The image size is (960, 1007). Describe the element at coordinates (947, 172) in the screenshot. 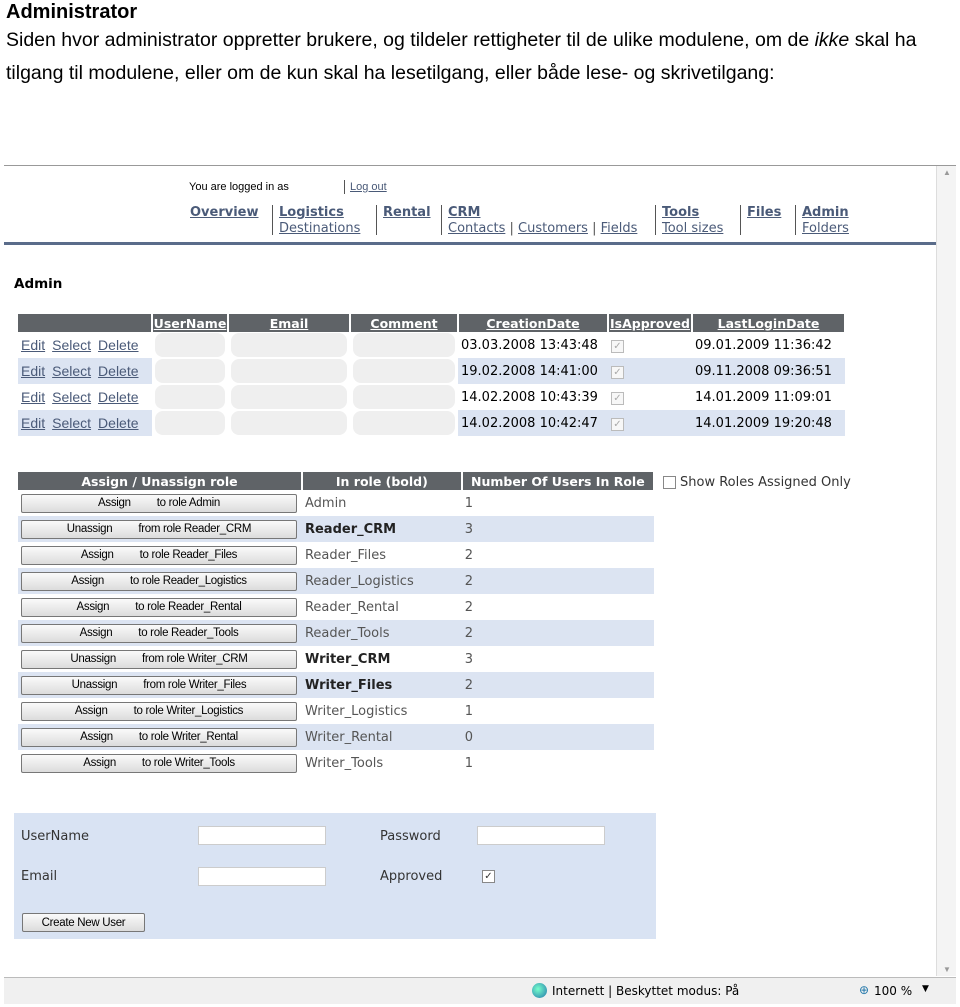

I see `scroll-up-icon: ▲` at that location.